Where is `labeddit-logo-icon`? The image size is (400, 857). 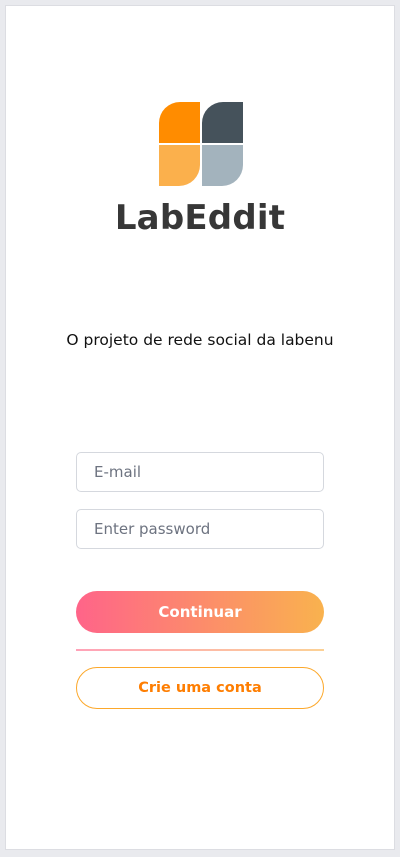 labeddit-logo-icon is located at coordinates (201, 144).